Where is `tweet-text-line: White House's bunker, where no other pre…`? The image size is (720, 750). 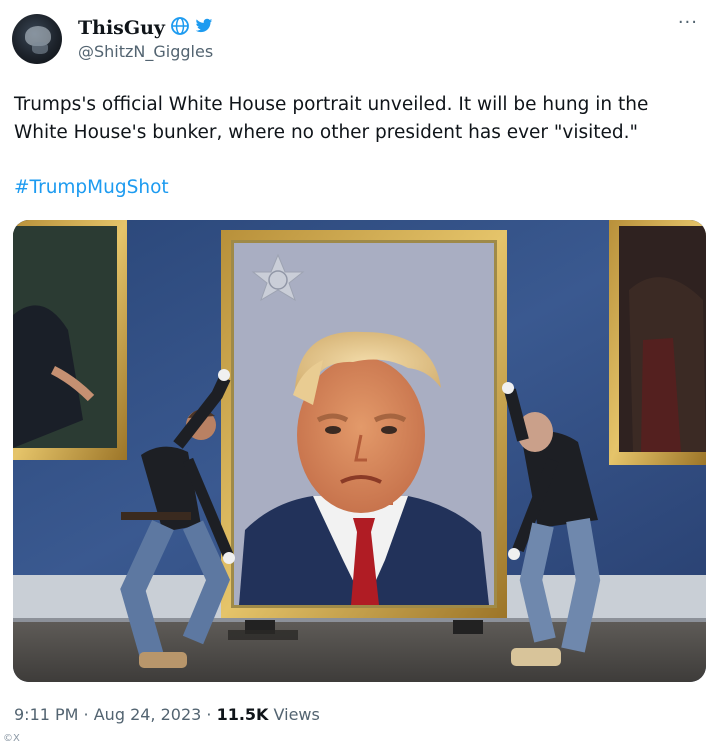
tweet-text-line: White House's bunker, where no other pre… is located at coordinates (326, 132).